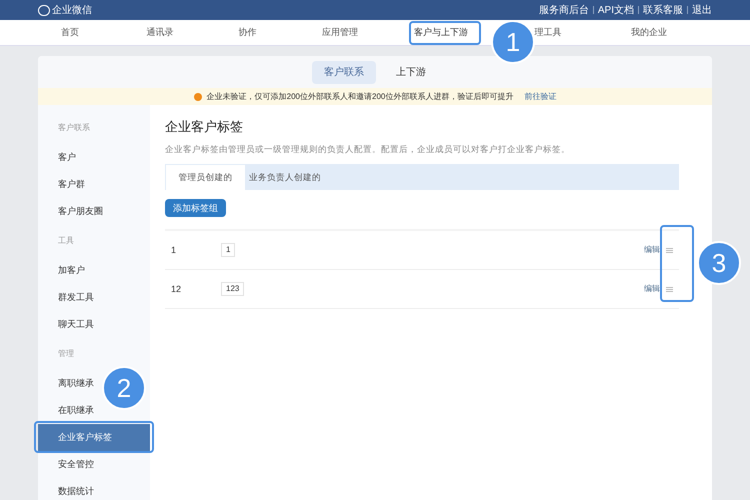 The image size is (750, 500). What do you see at coordinates (285, 177) in the screenshot?
I see `tab: 业务负责人创建的` at bounding box center [285, 177].